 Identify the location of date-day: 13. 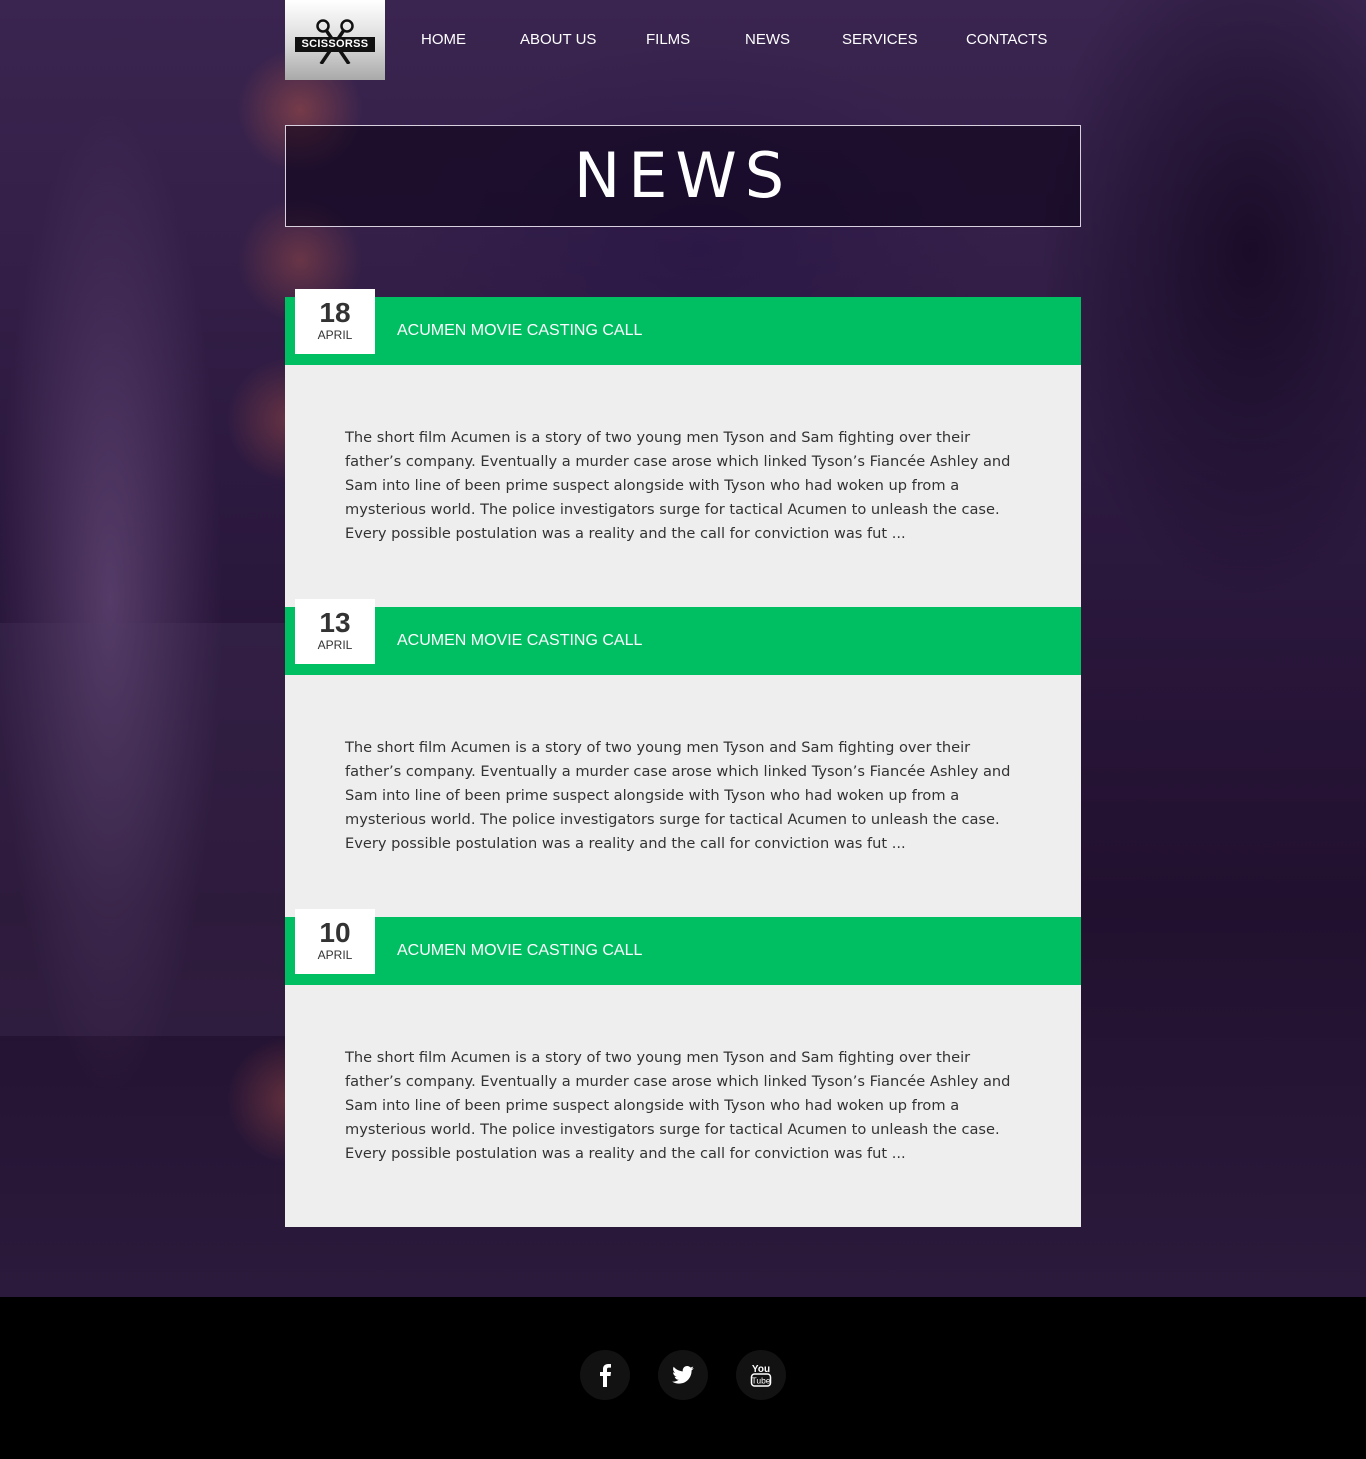
(335, 622).